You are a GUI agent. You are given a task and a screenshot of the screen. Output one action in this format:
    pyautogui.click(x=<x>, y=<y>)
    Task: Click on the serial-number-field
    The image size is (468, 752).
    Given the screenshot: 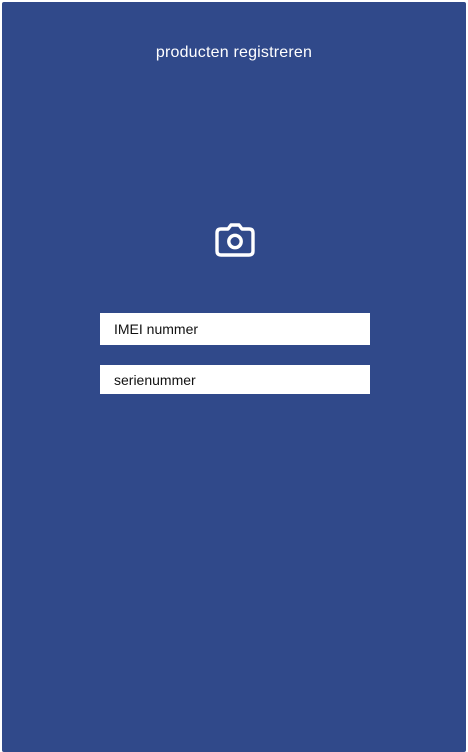 What is the action you would take?
    pyautogui.click(x=235, y=379)
    